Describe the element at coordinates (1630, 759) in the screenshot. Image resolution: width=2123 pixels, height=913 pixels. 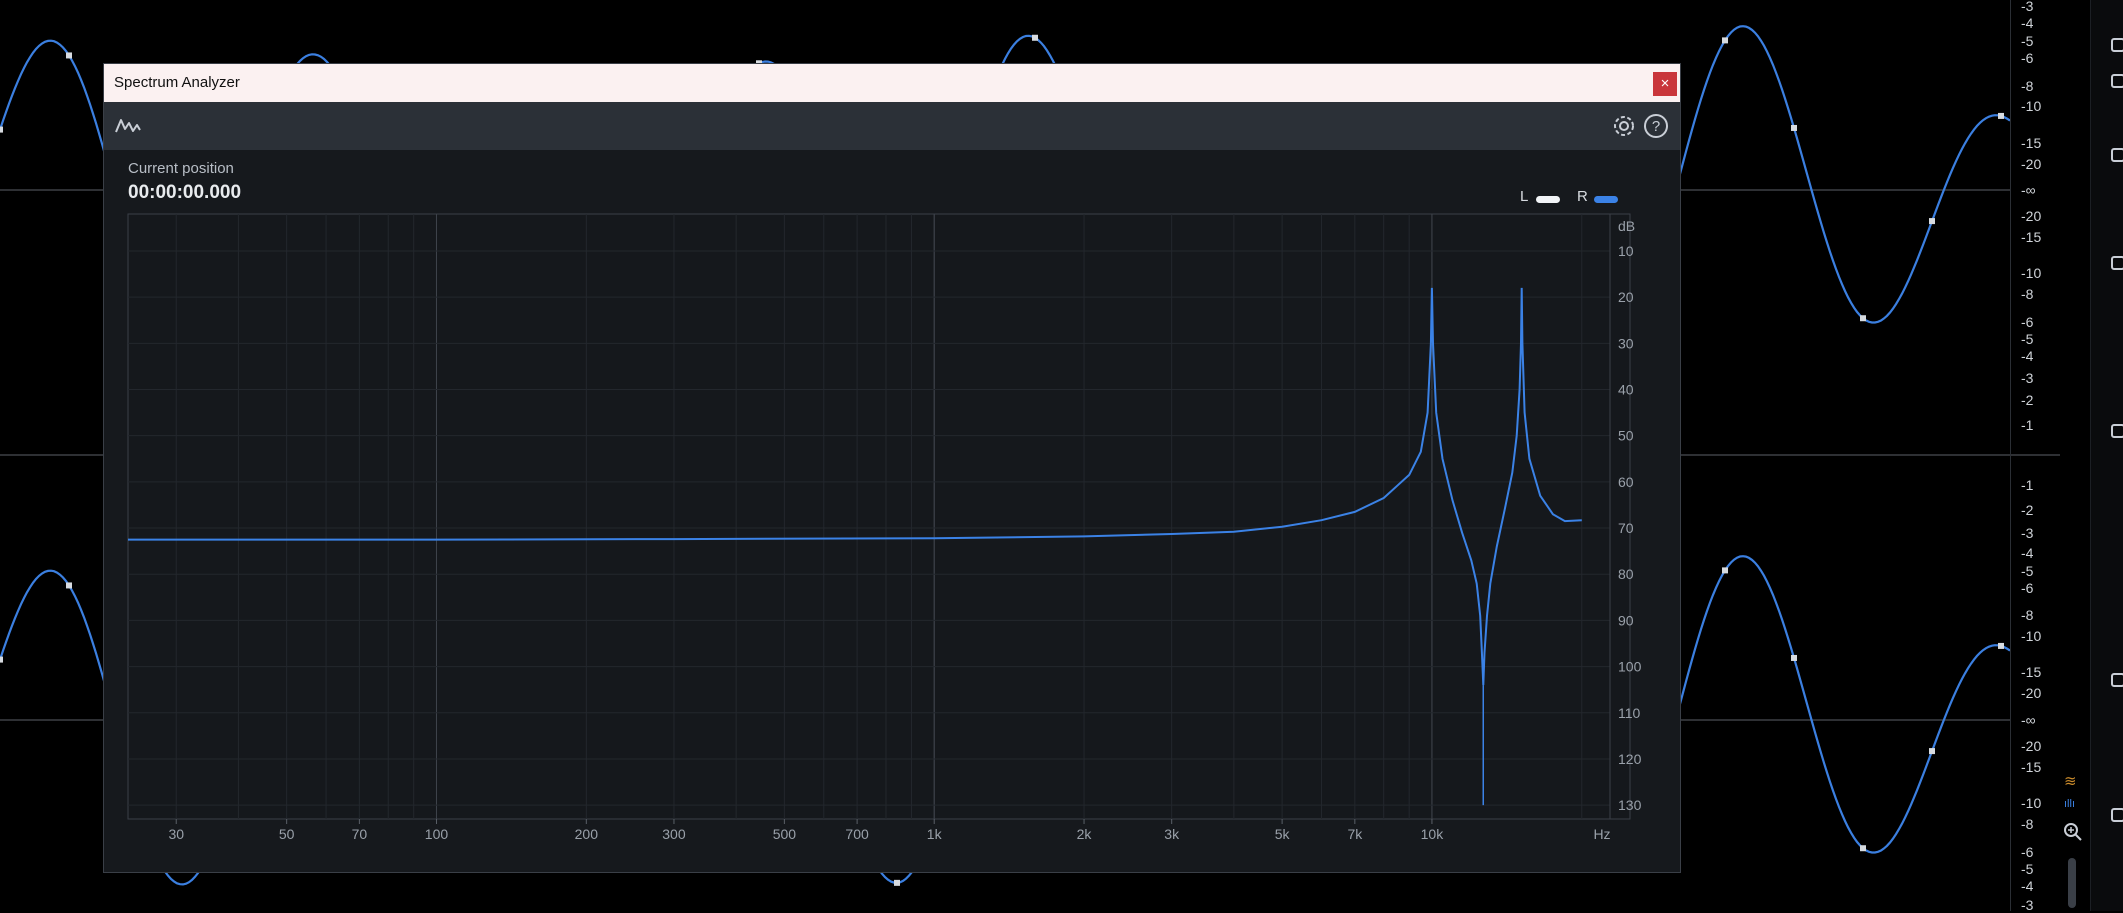
I see `y-tick-label: 120` at that location.